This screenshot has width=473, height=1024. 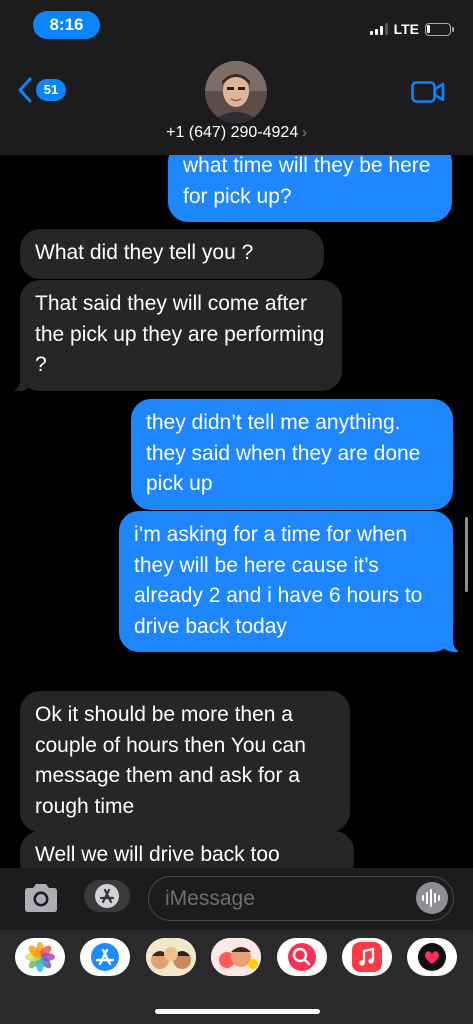 I want to click on imessage-input, so click(x=285, y=899).